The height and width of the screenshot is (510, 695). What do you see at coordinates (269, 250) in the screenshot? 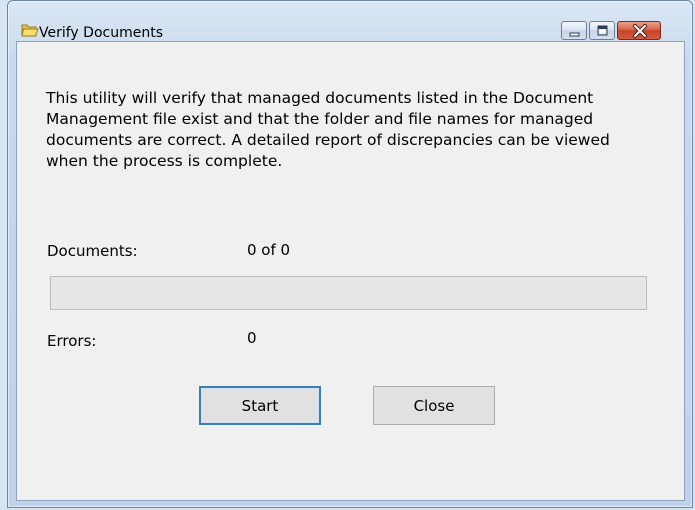
I see `documents-count: 0 of 0` at bounding box center [269, 250].